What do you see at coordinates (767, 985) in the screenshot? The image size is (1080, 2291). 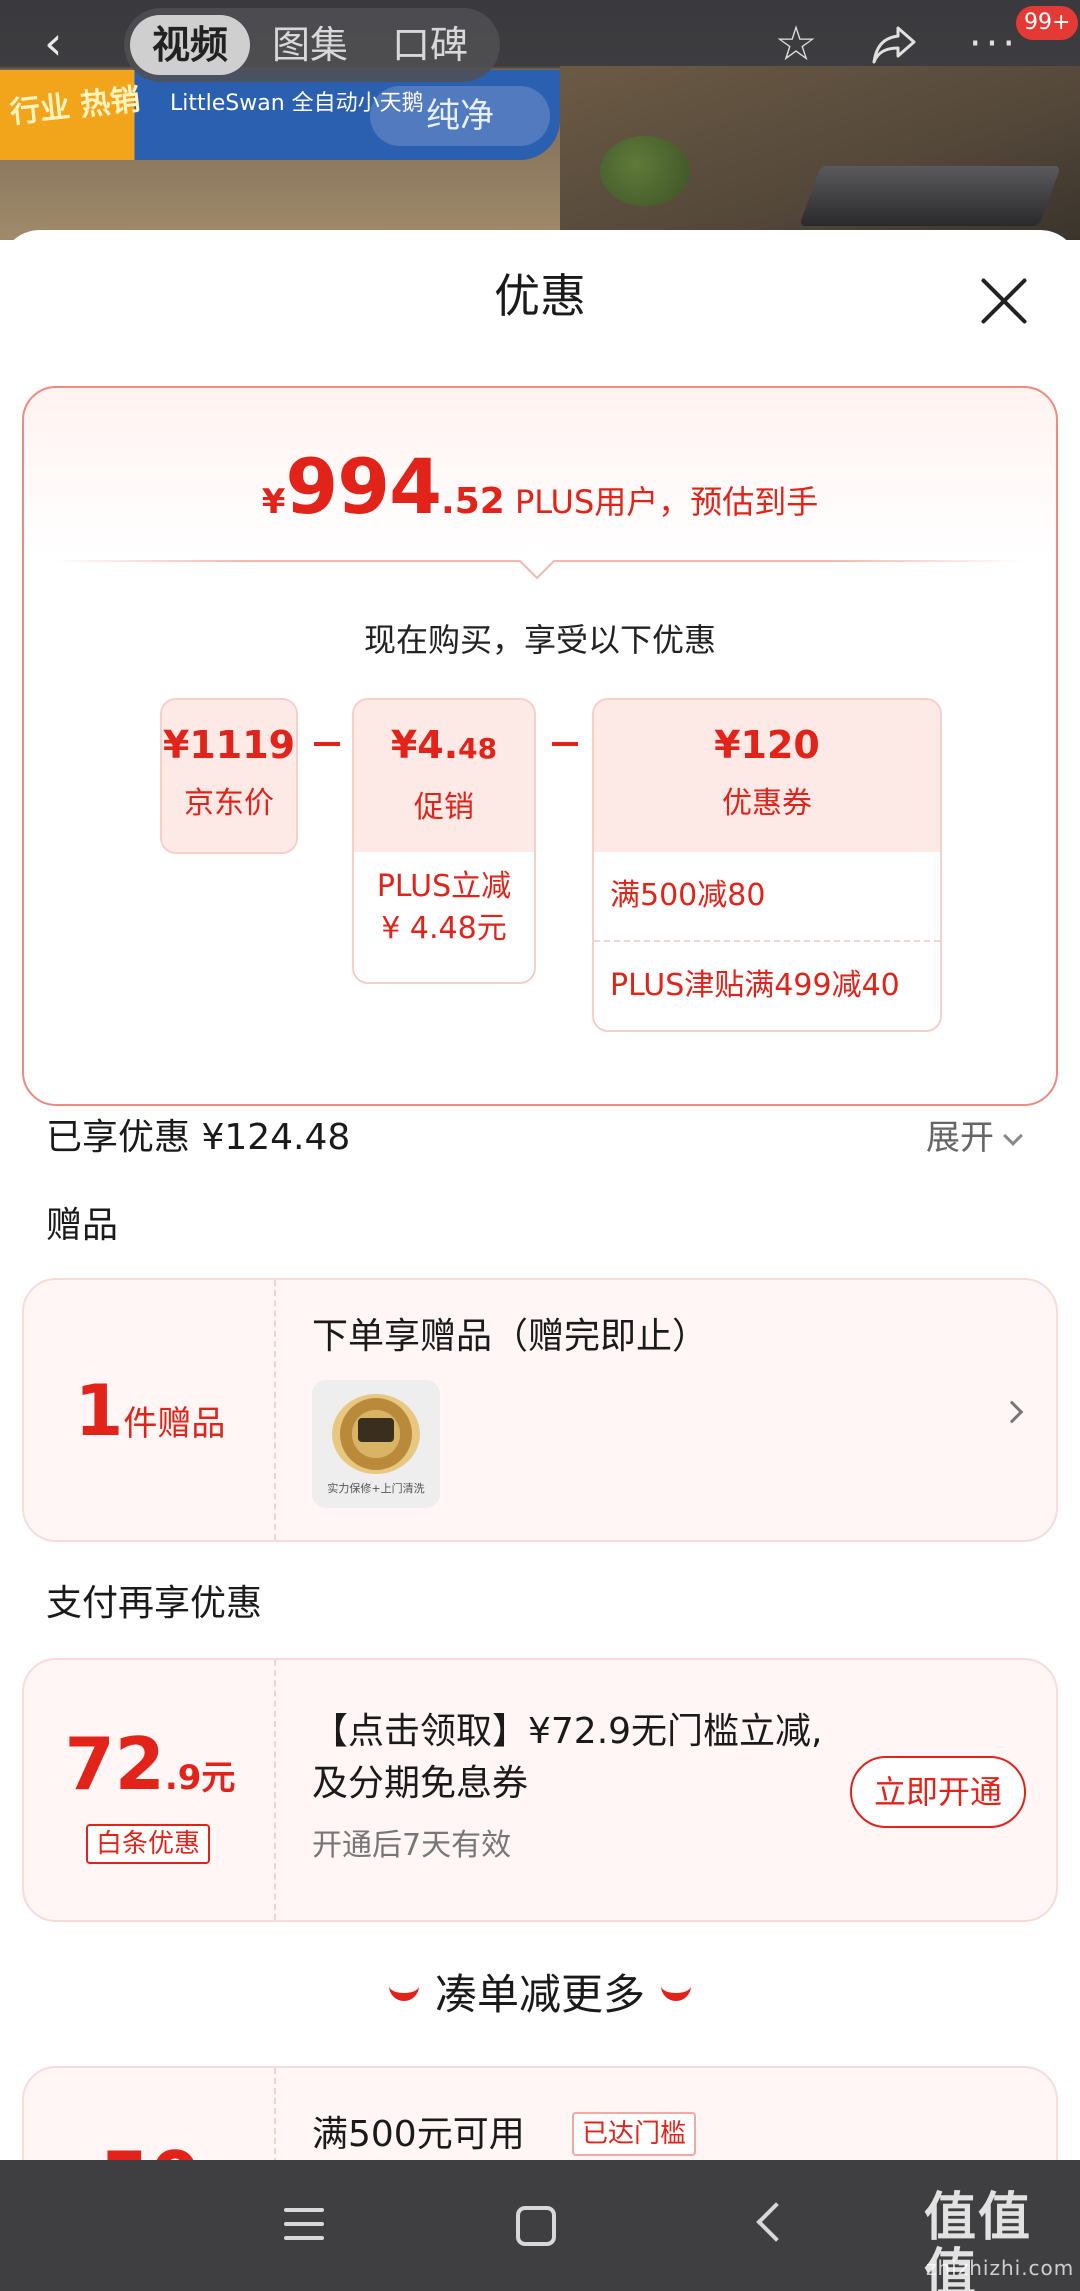 I see `coupon-detail: PLUS津贴满499减40` at bounding box center [767, 985].